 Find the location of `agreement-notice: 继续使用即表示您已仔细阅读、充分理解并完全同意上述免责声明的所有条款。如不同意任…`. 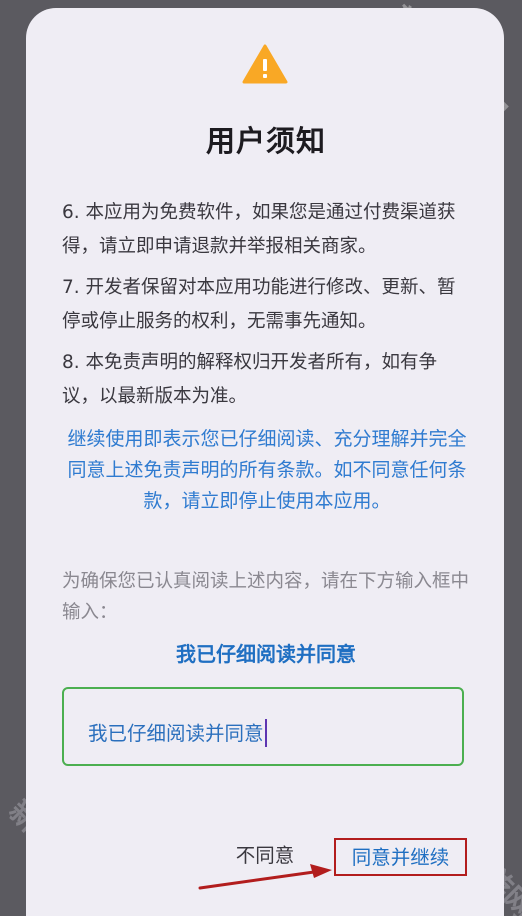

agreement-notice: 继续使用即表示您已仔细阅读、充分理解并完全同意上述免责声明的所有条款。如不同意任… is located at coordinates (267, 470).